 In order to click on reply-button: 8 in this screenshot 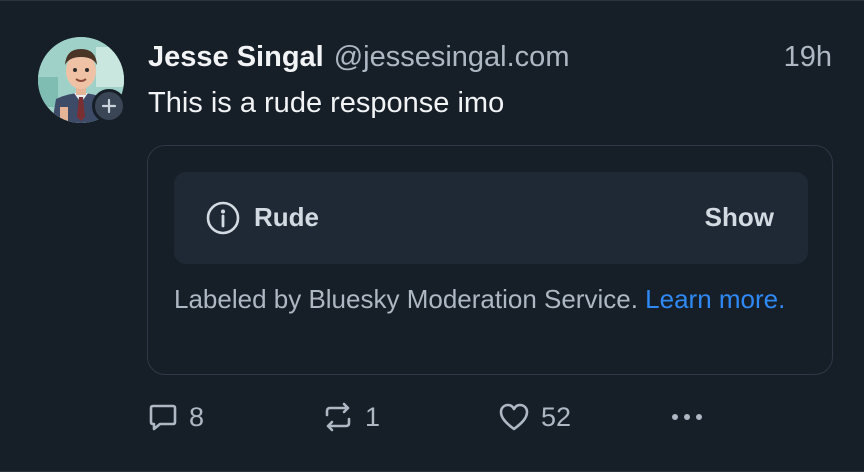, I will do `click(175, 417)`.